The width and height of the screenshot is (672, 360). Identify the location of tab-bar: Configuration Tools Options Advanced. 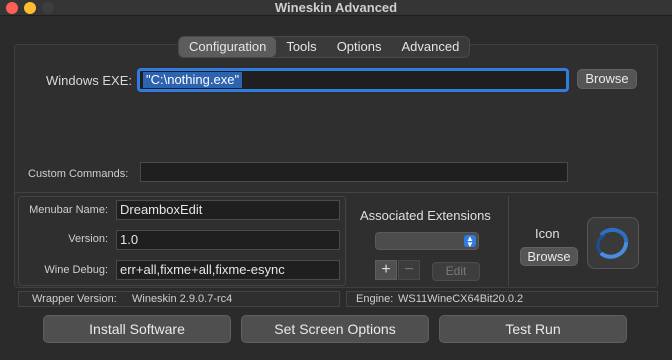
(324, 47).